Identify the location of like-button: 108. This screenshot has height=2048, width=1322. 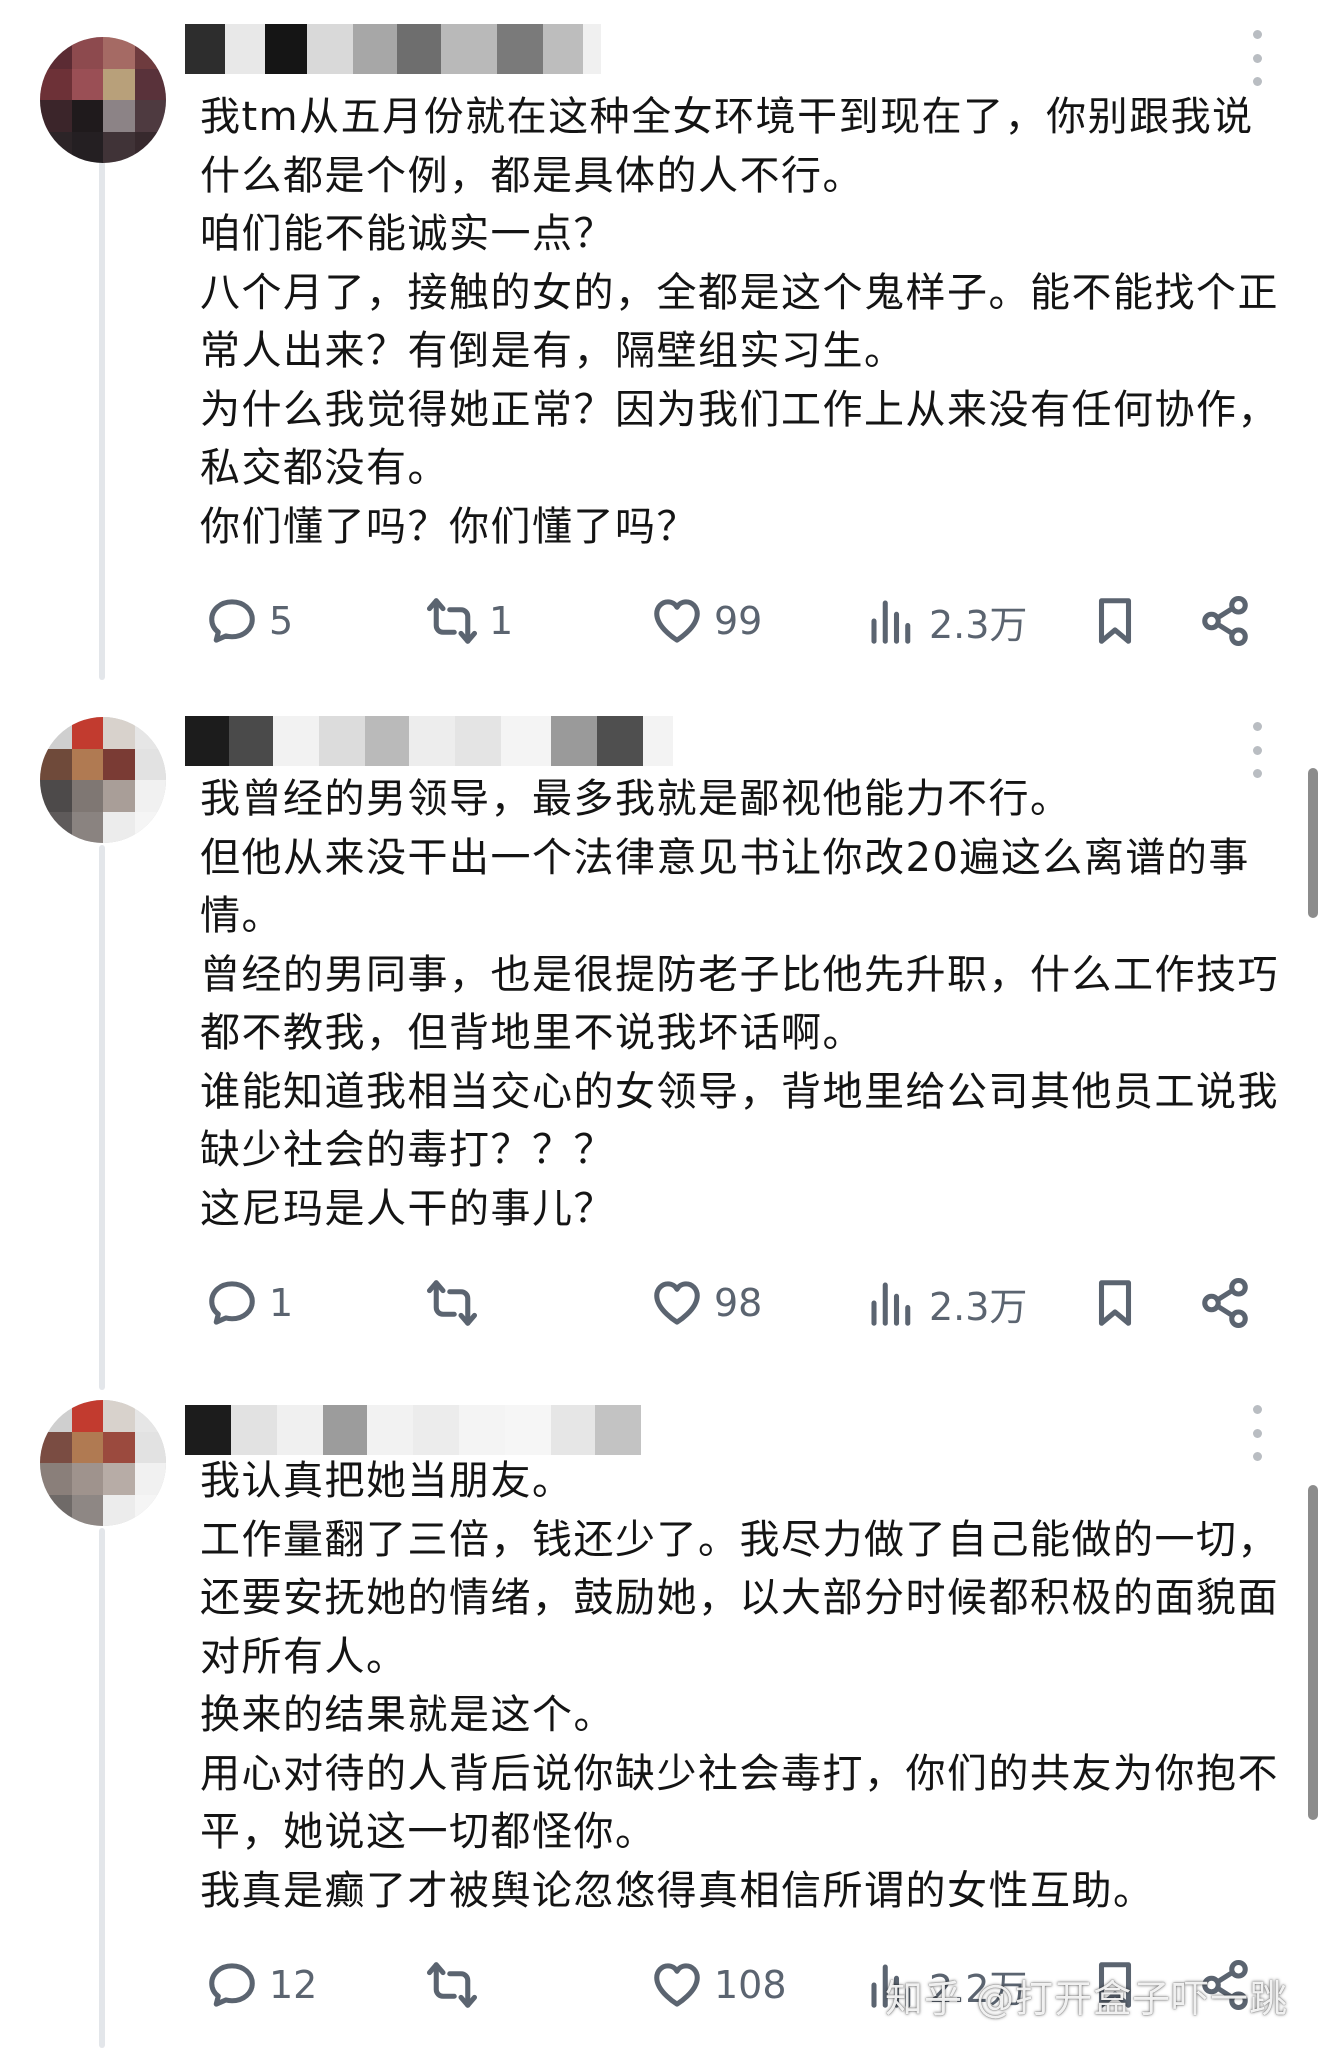
(718, 1985).